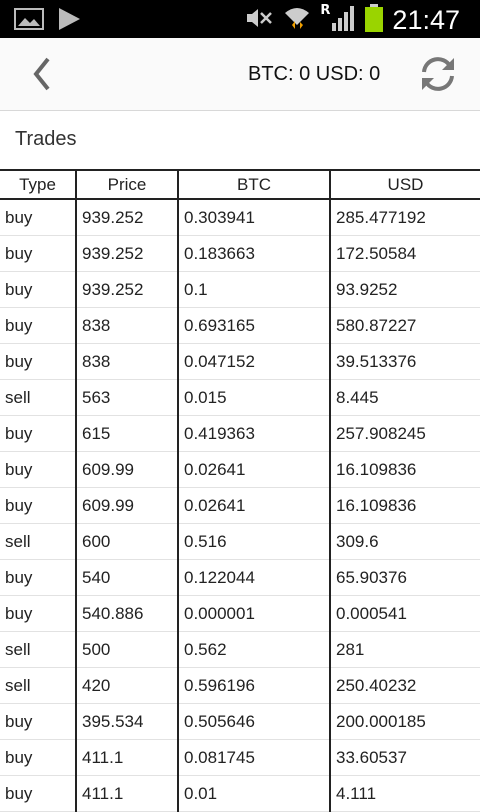 The image size is (480, 812). What do you see at coordinates (405, 541) in the screenshot?
I see `cell-usd: 309.6` at bounding box center [405, 541].